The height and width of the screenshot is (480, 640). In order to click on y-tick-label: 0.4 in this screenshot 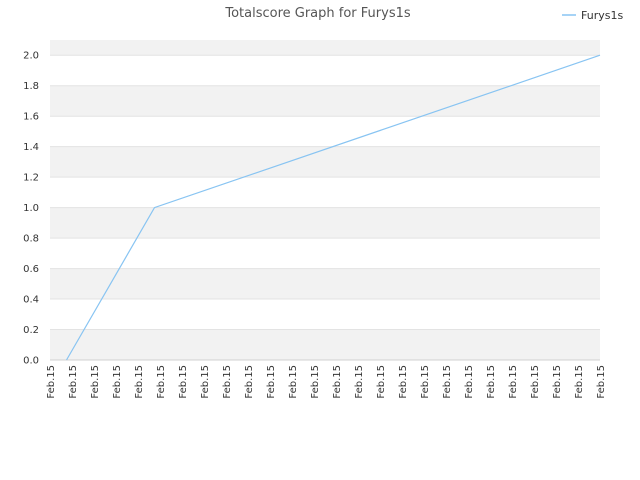, I will do `click(31, 300)`.